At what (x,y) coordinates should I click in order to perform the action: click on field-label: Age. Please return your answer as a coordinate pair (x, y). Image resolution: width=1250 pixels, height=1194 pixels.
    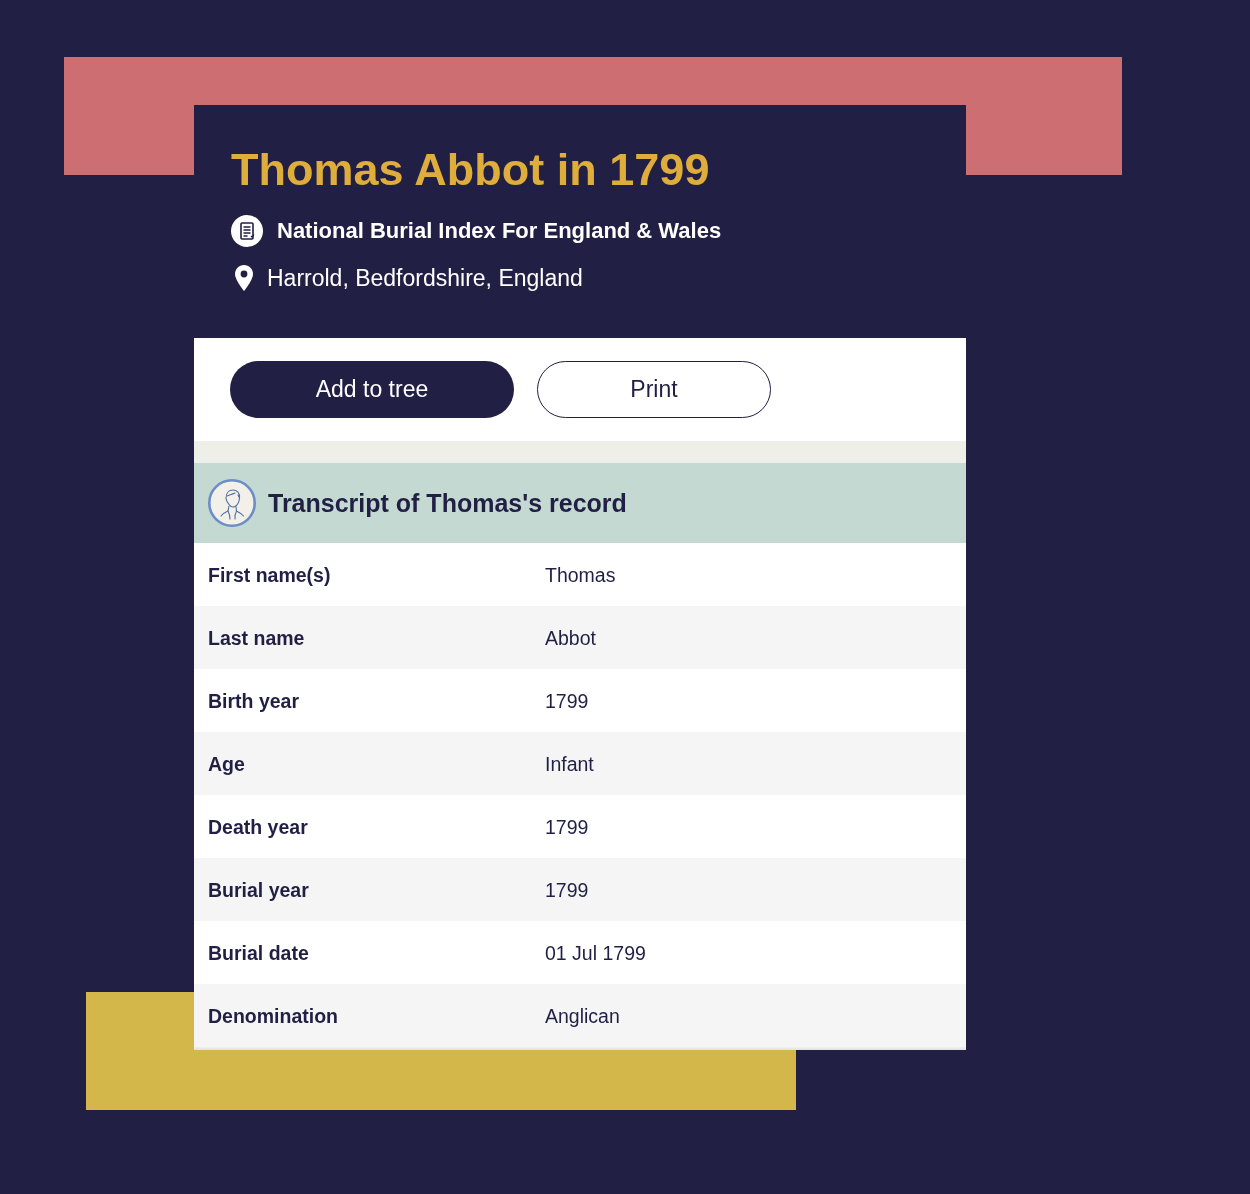
    Looking at the image, I should click on (226, 763).